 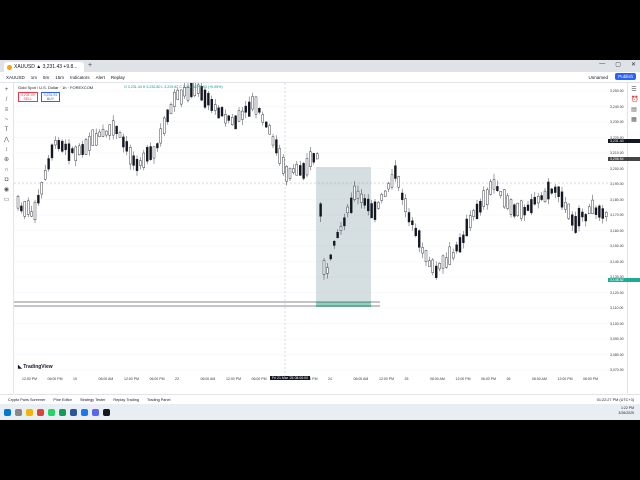 What do you see at coordinates (617, 292) in the screenshot?
I see `price-tick-label: 3,120.00` at bounding box center [617, 292].